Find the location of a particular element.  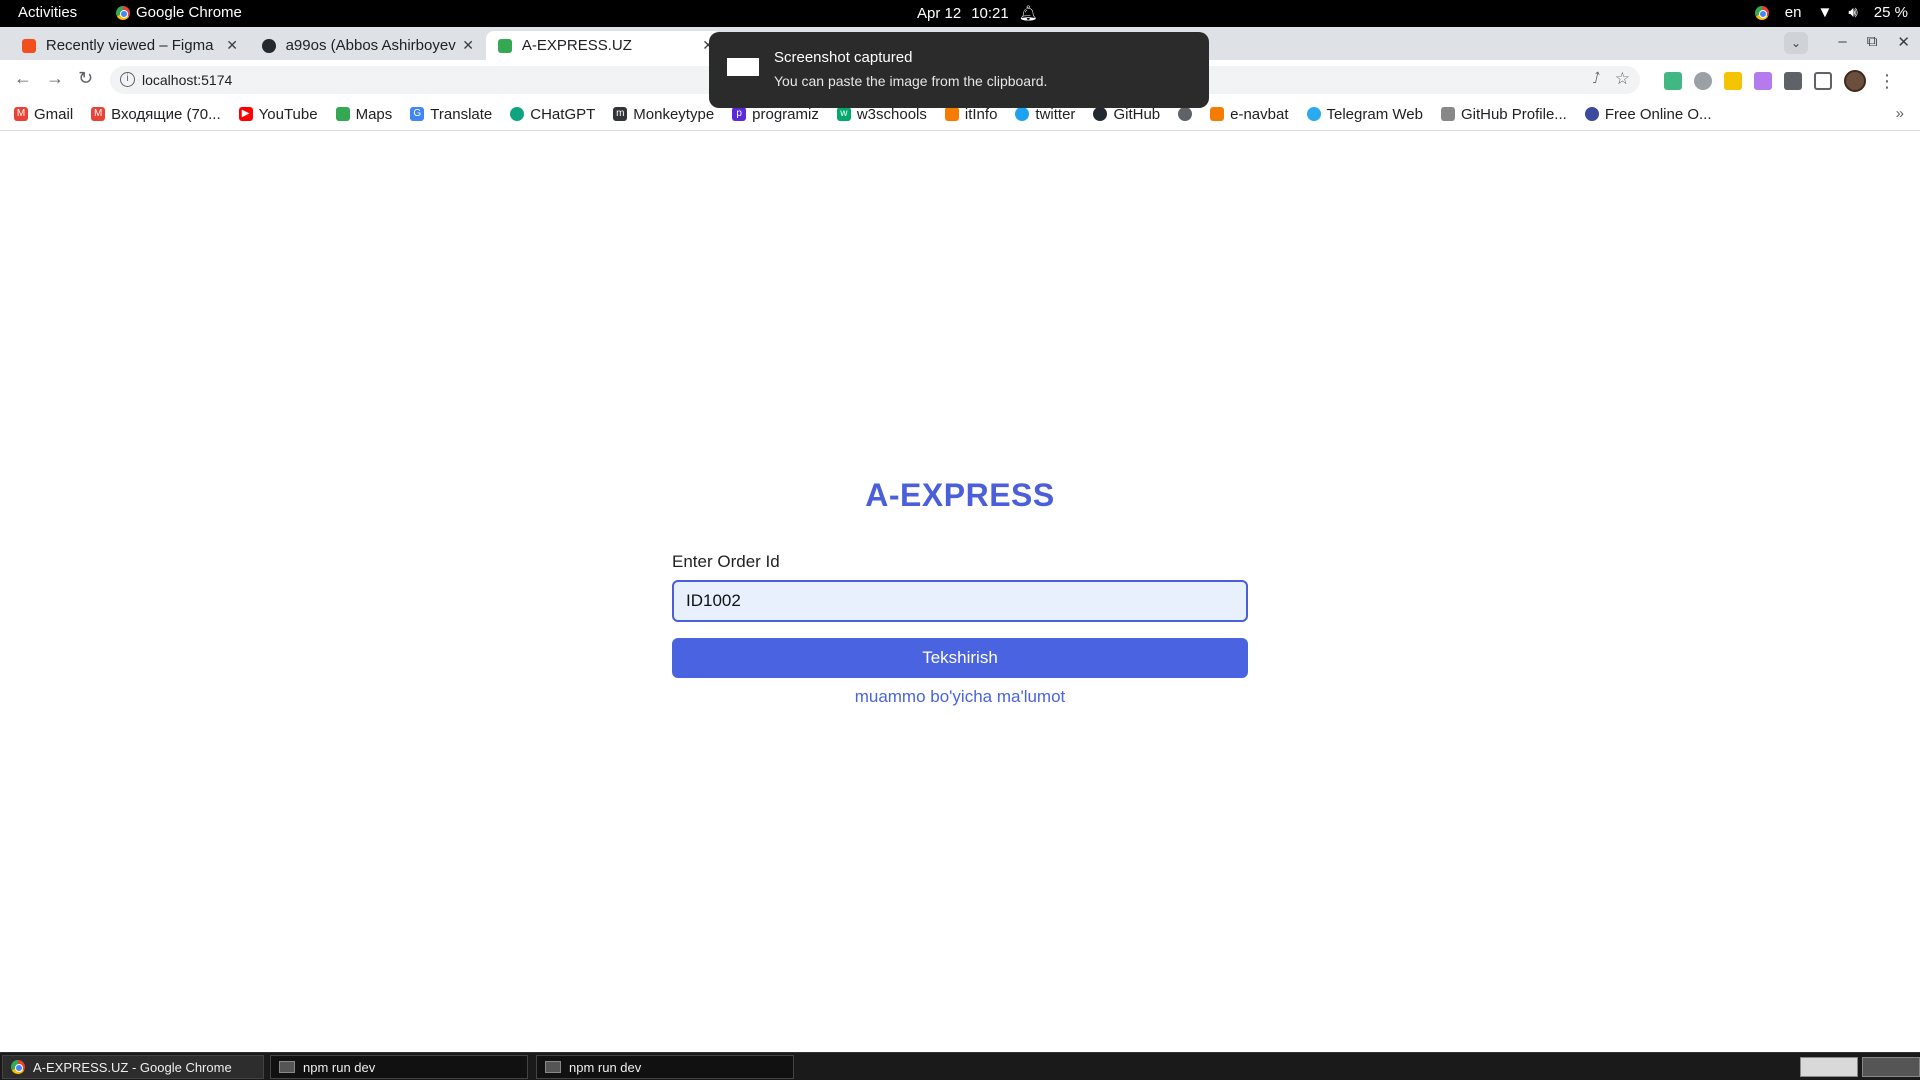

bookmark-label: YouTube is located at coordinates (288, 114).